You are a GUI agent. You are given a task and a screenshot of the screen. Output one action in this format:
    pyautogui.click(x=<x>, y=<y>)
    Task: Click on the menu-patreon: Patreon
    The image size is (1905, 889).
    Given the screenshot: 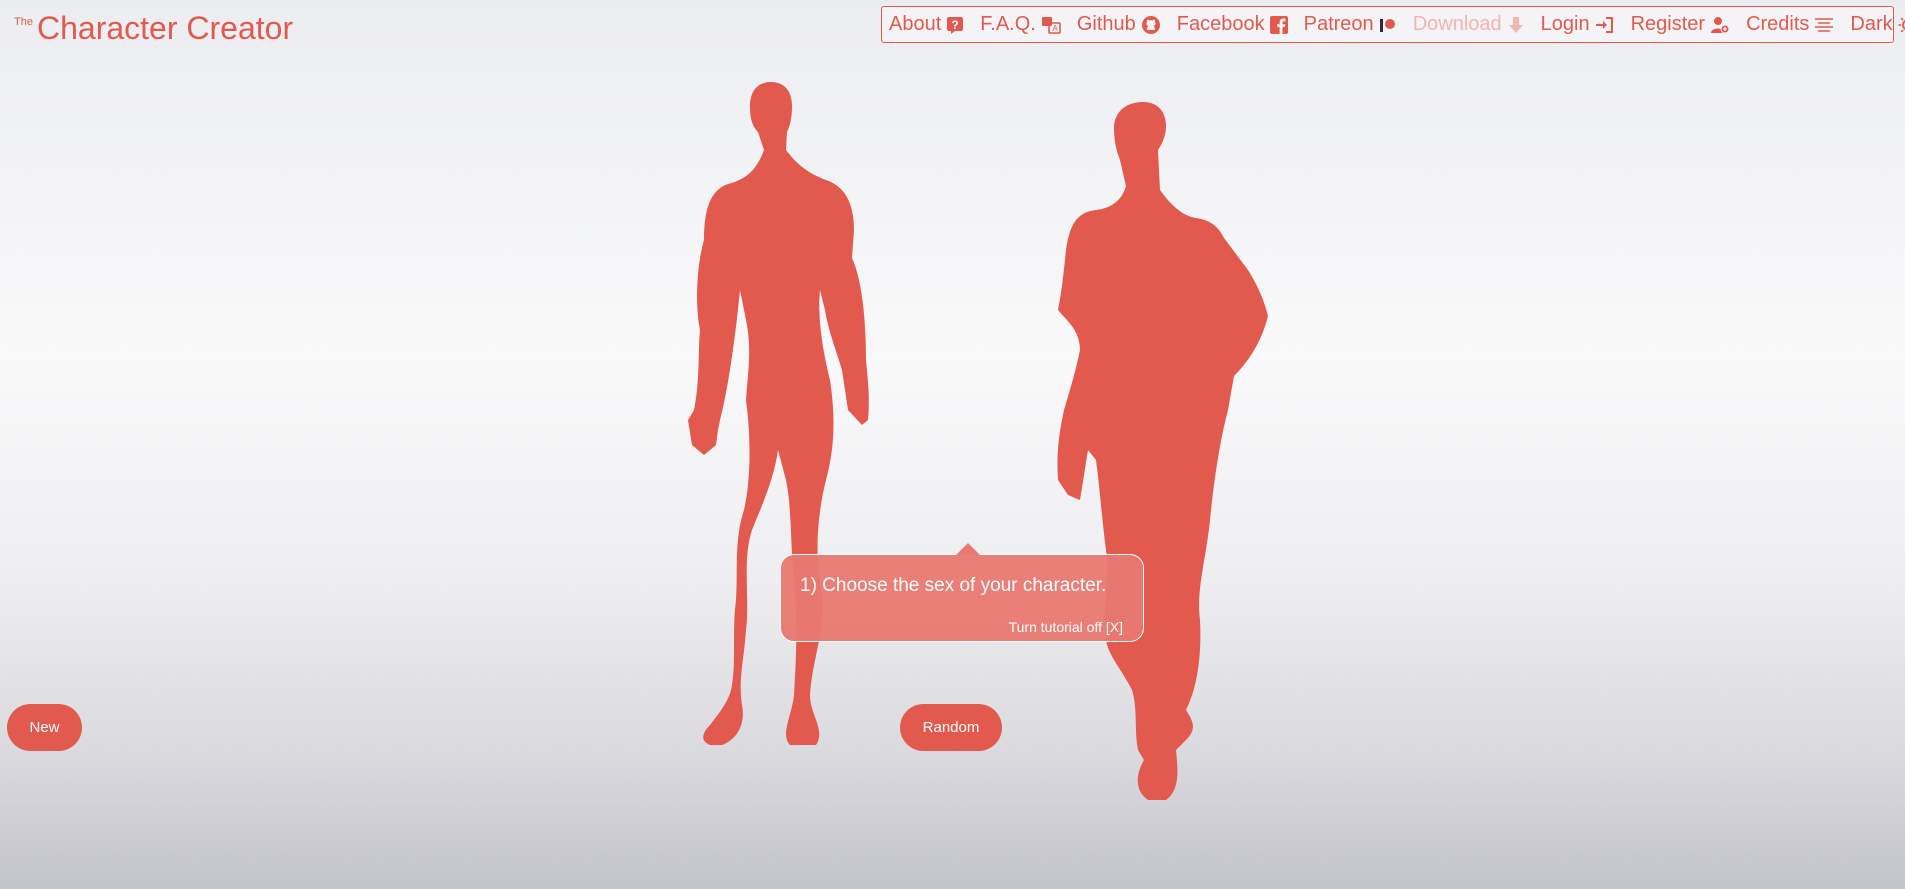 What is the action you would take?
    pyautogui.click(x=1350, y=24)
    